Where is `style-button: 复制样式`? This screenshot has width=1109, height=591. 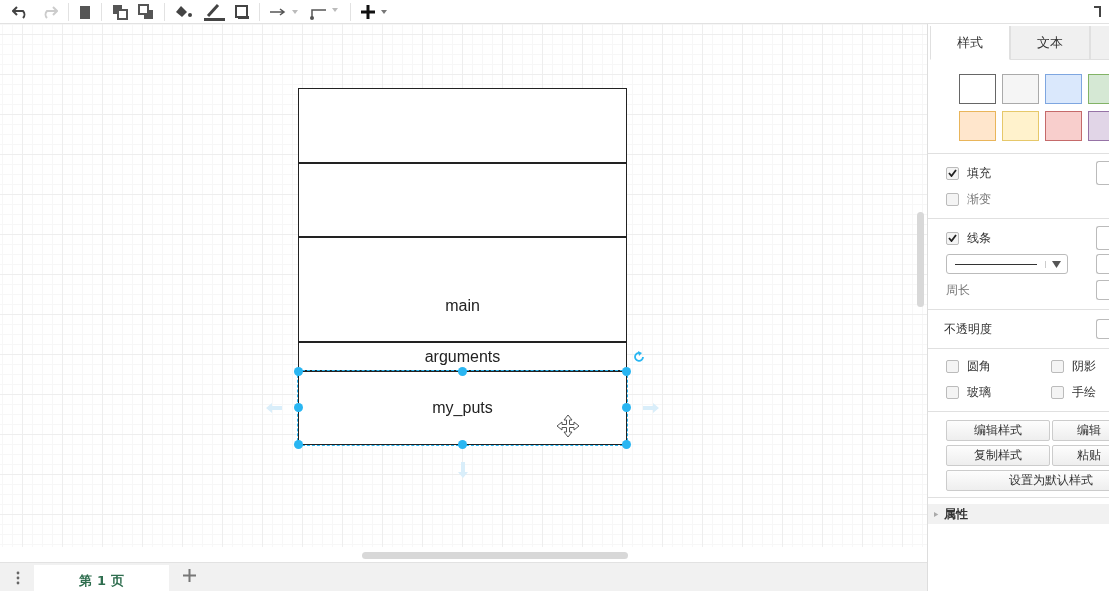 style-button: 复制样式 is located at coordinates (998, 455).